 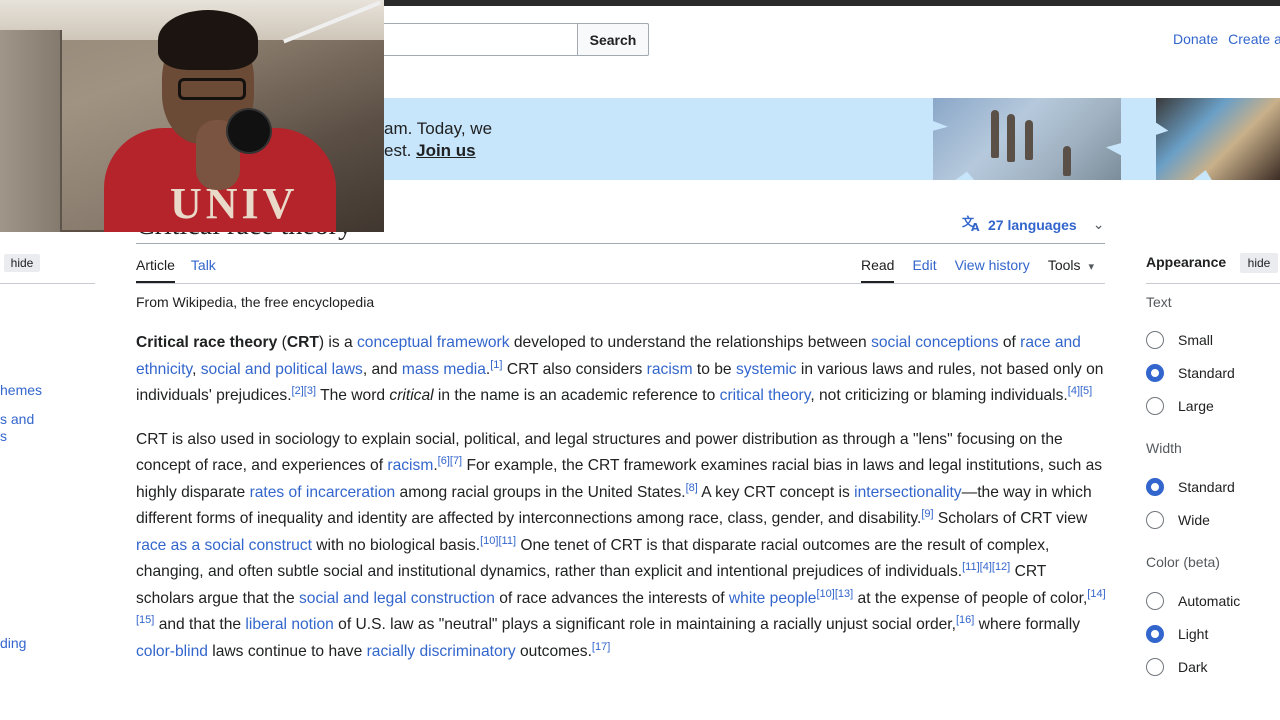 I want to click on radio-label: Wide, so click(x=1194, y=520).